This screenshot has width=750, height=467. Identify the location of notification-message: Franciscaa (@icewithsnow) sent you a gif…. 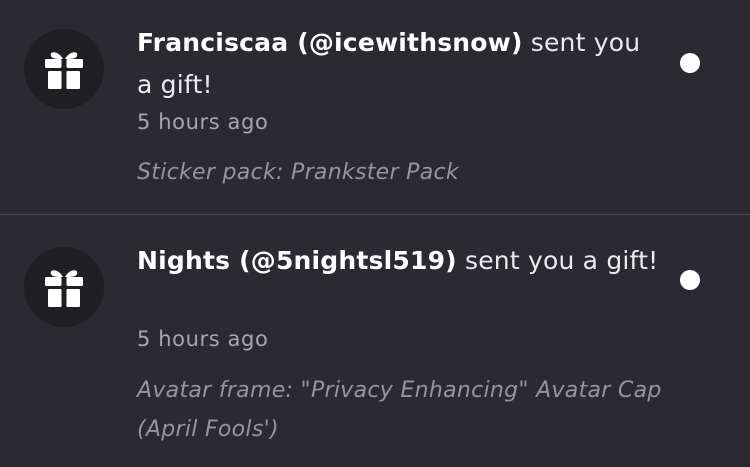
(399, 64).